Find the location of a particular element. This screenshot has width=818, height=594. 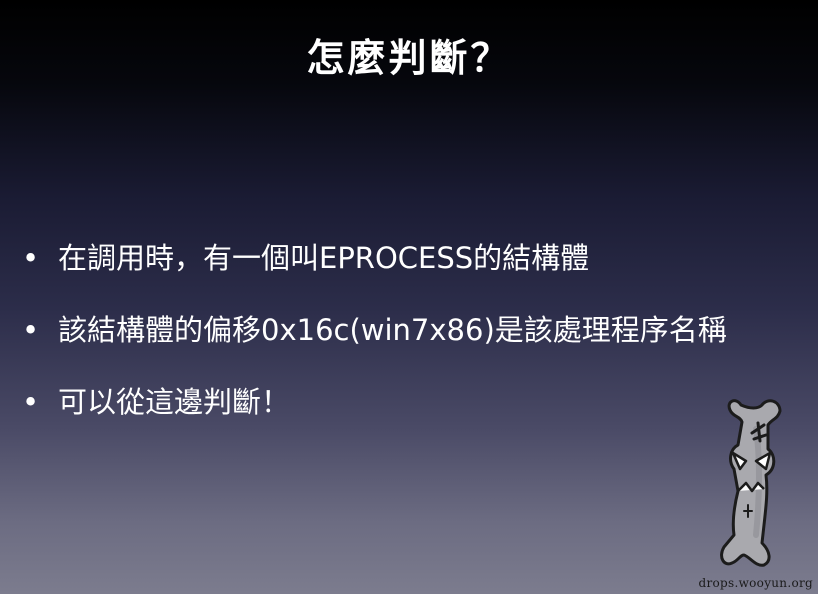

watermark-text: drops.wooyun.org is located at coordinates (755, 583).